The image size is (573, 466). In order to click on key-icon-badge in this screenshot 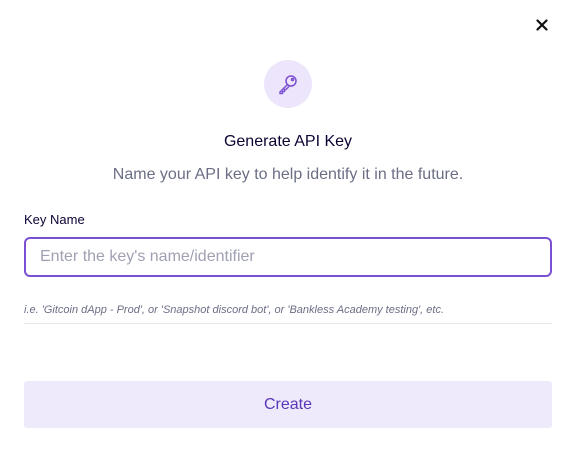, I will do `click(288, 84)`.